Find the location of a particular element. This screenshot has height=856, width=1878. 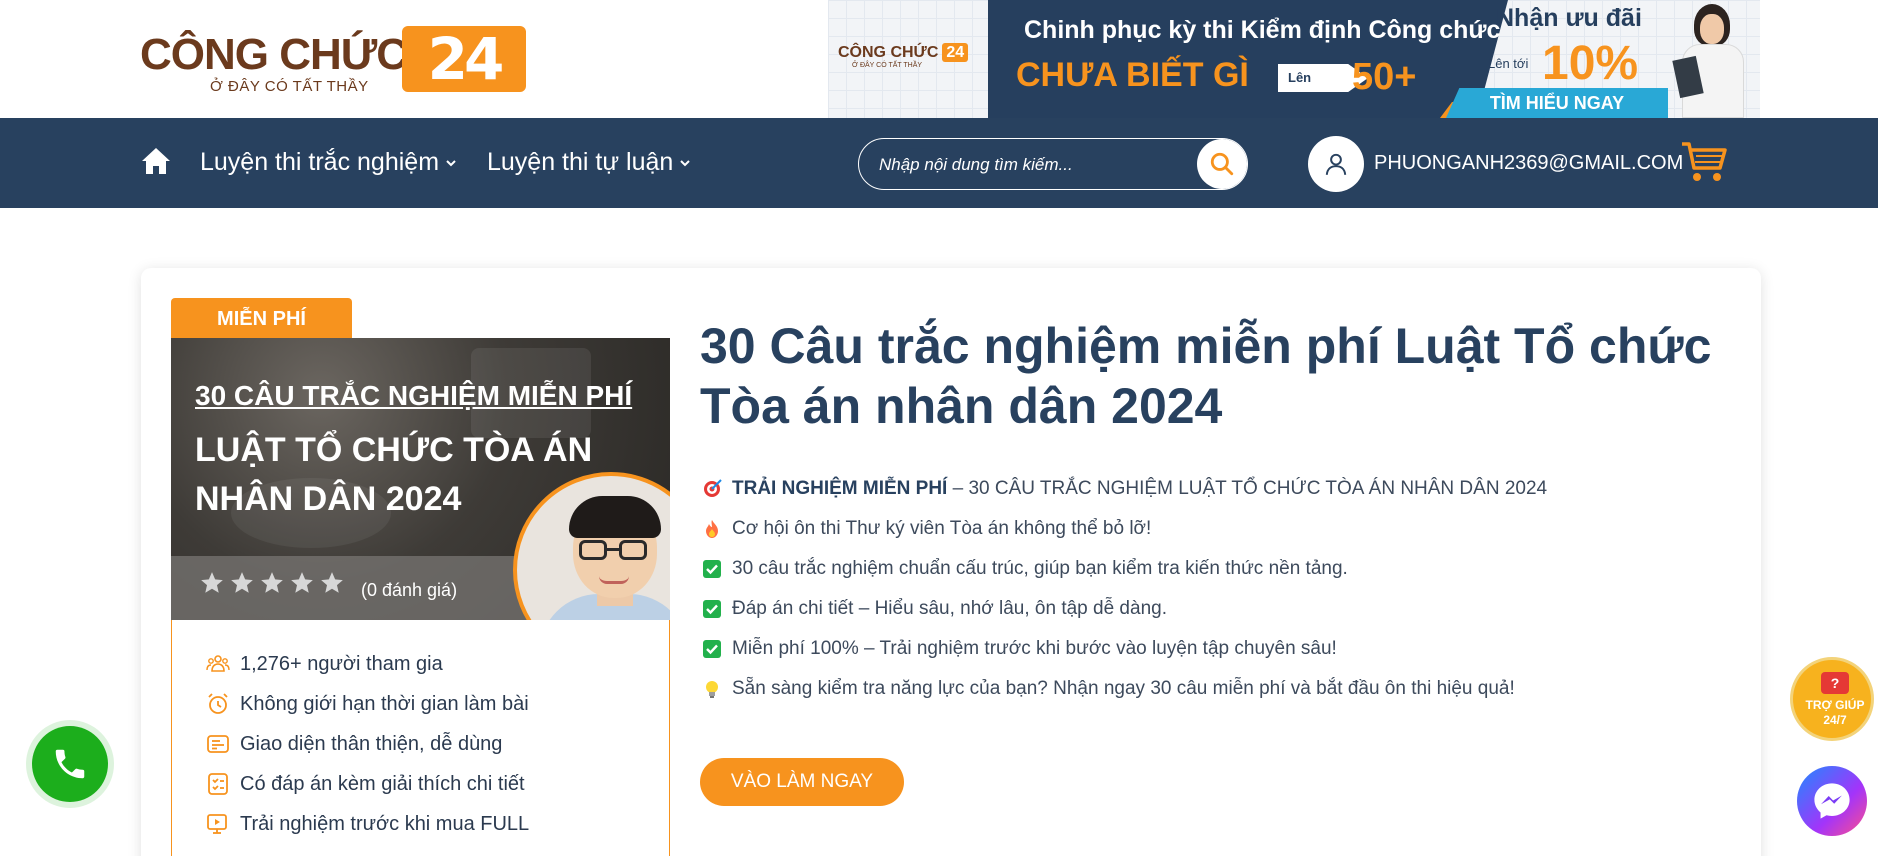

help-support-button: ? TRỢ GIÚP 24/7 is located at coordinates (1832, 699).